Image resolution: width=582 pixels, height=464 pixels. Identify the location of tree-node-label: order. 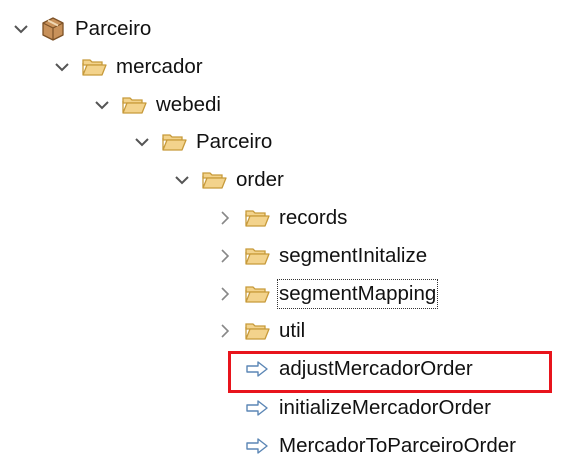
(260, 179).